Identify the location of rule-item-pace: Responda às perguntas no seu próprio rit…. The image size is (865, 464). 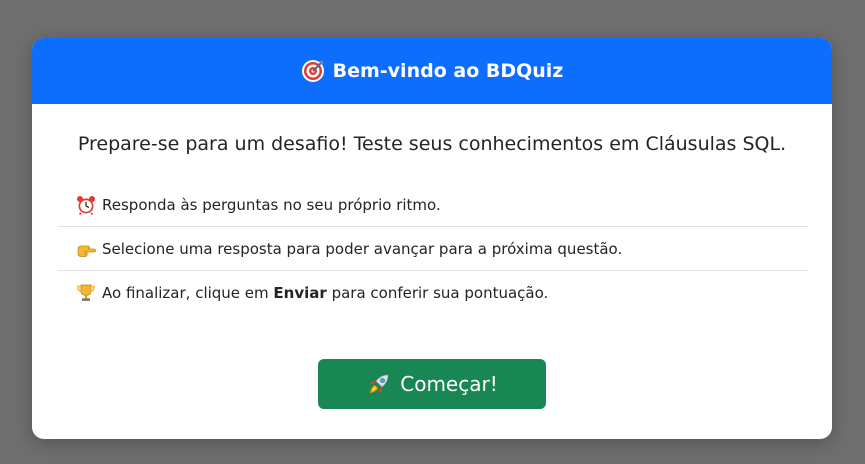
(433, 205).